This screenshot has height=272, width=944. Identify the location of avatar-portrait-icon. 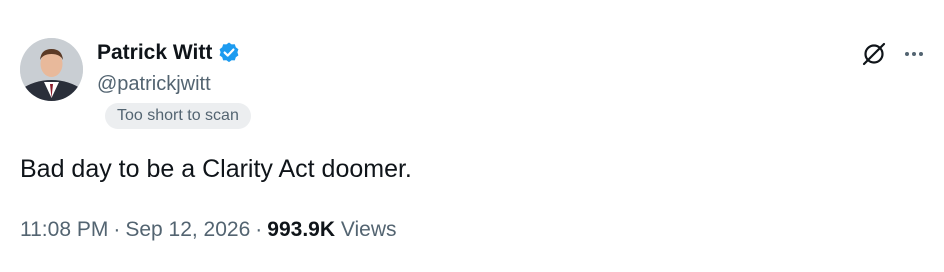
(51, 69).